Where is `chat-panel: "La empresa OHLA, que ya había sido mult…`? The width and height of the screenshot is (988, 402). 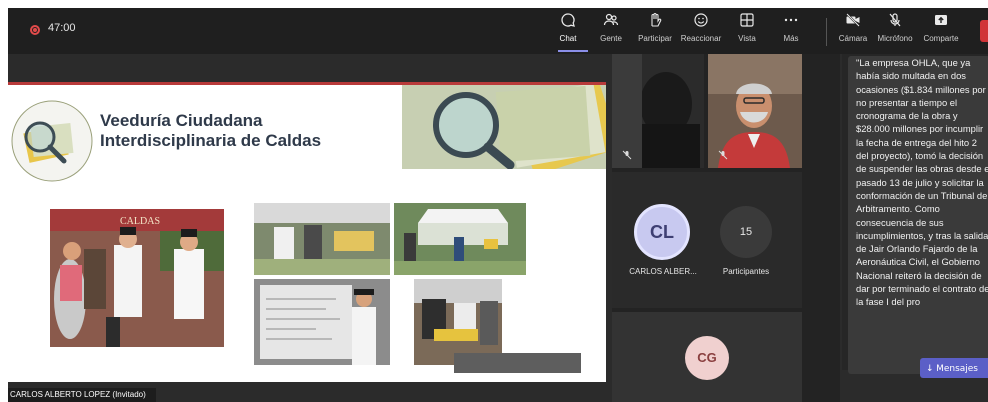 chat-panel: "La empresa OHLA, que ya había sido mult… is located at coordinates (915, 214).